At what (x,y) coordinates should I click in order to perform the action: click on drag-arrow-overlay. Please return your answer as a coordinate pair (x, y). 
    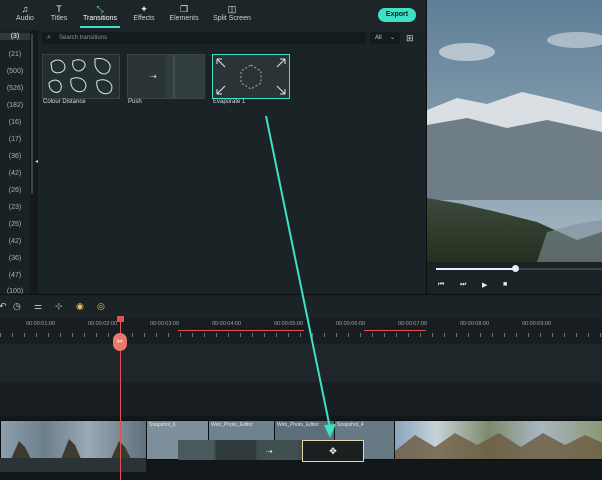
    Looking at the image, I should click on (300, 276).